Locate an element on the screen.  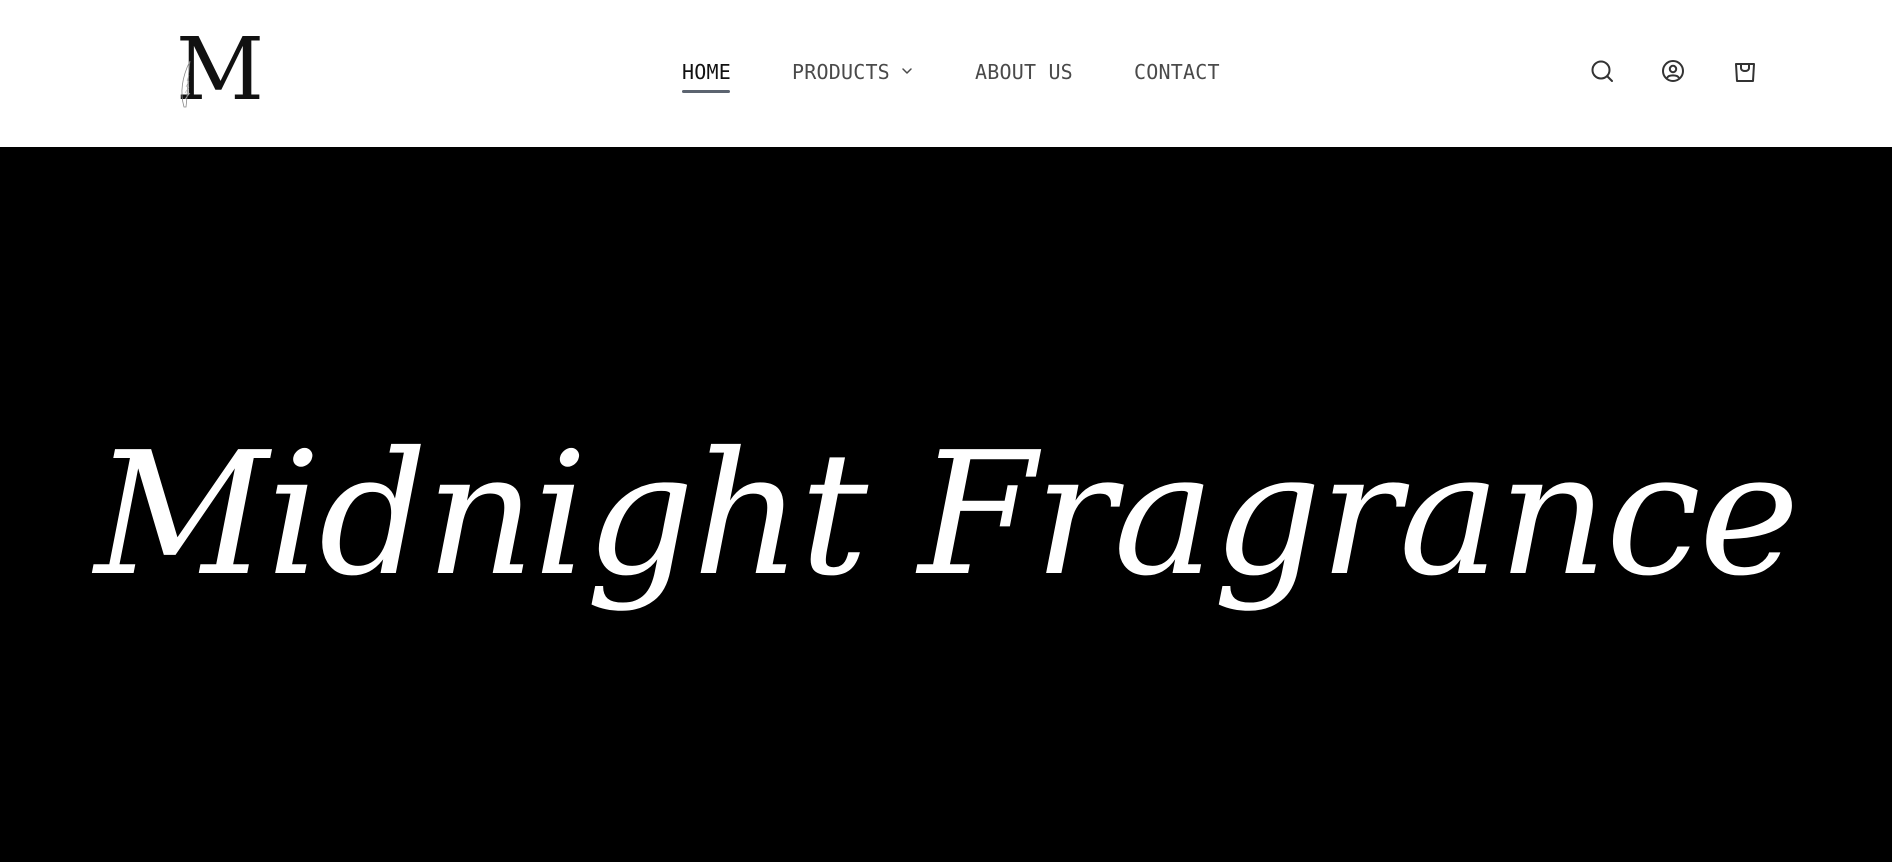
nav-contact-label: CONTACT is located at coordinates (1177, 72).